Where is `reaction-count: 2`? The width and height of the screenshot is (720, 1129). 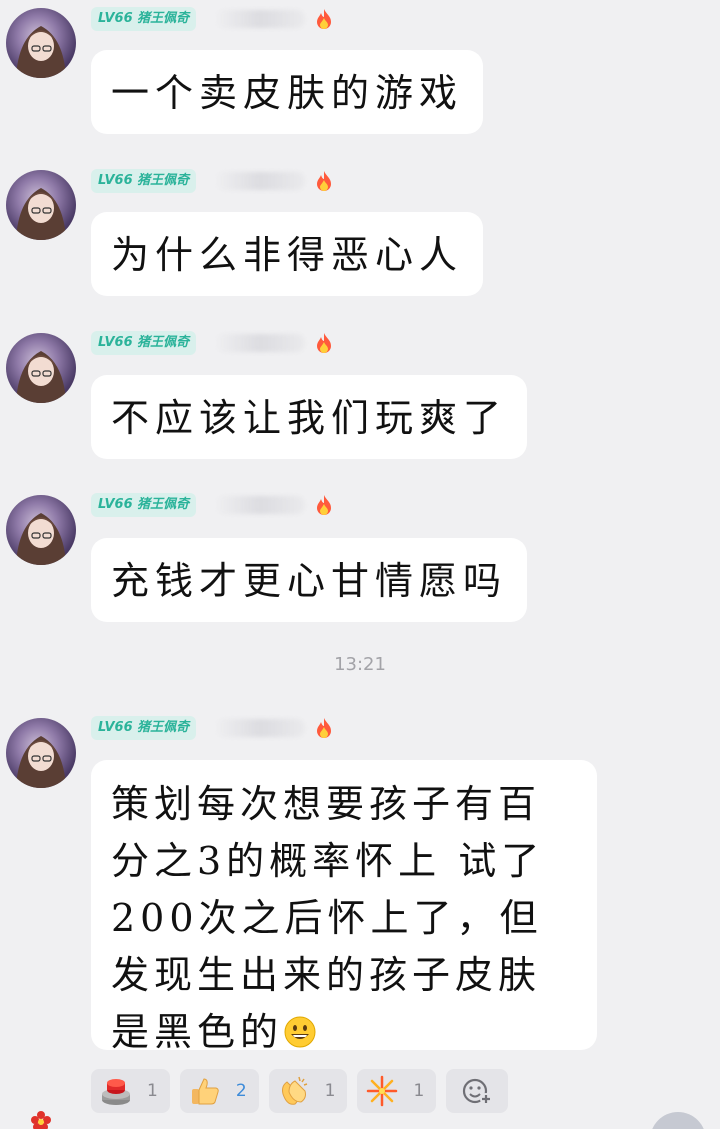 reaction-count: 2 is located at coordinates (241, 1091).